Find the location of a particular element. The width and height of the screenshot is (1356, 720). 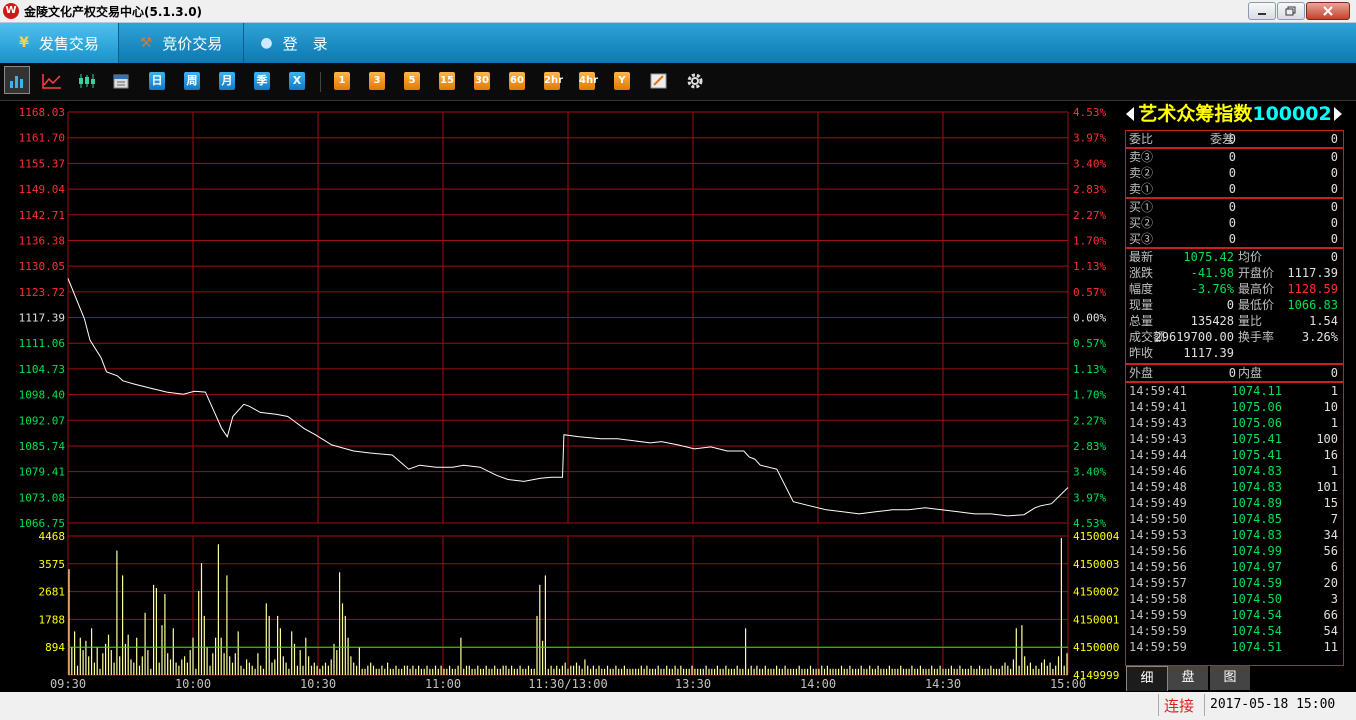

period-week-button: 周 is located at coordinates (192, 81).